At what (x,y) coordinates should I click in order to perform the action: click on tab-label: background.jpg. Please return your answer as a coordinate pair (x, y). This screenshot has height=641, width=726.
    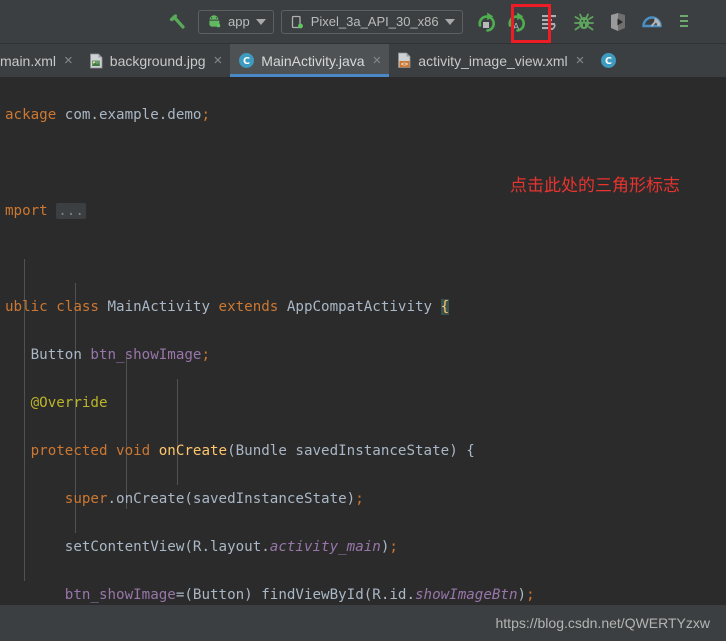
    Looking at the image, I should click on (157, 60).